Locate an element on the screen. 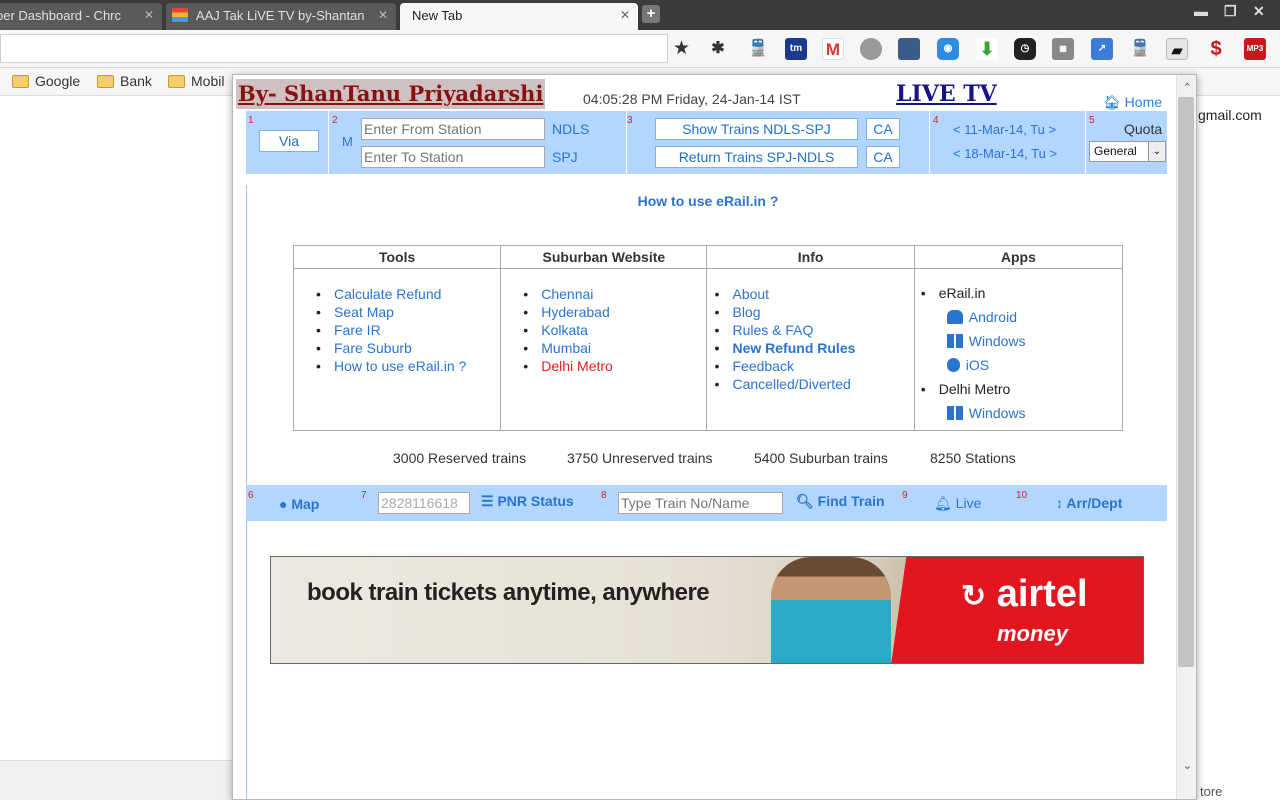  gmail-extension-icon: M is located at coordinates (833, 49).